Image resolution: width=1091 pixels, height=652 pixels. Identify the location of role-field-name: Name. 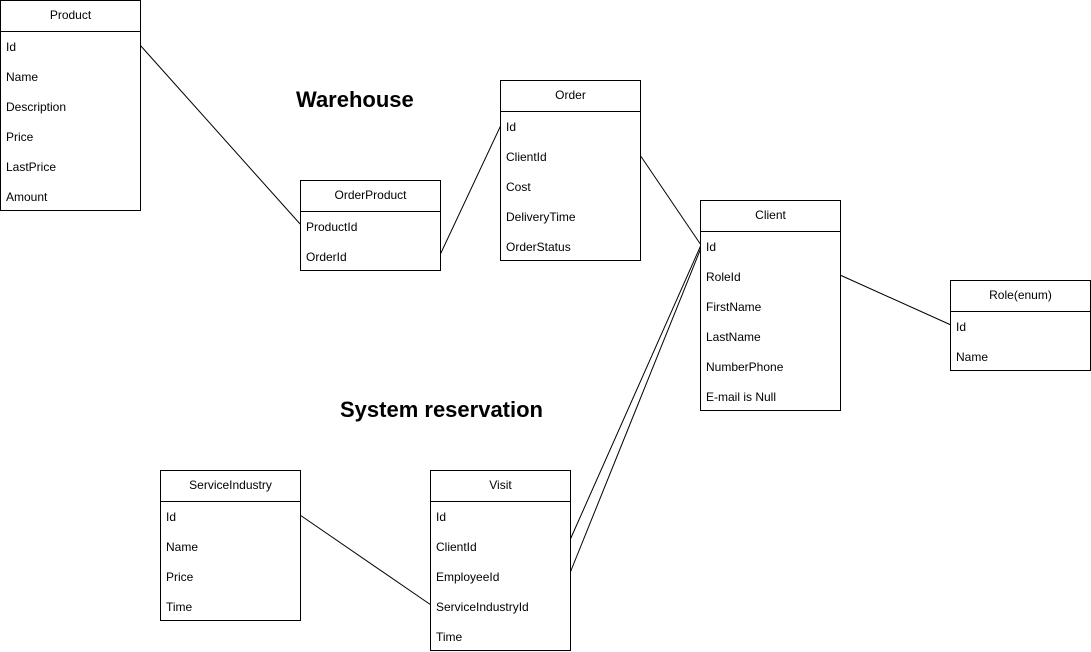
(1020, 357).